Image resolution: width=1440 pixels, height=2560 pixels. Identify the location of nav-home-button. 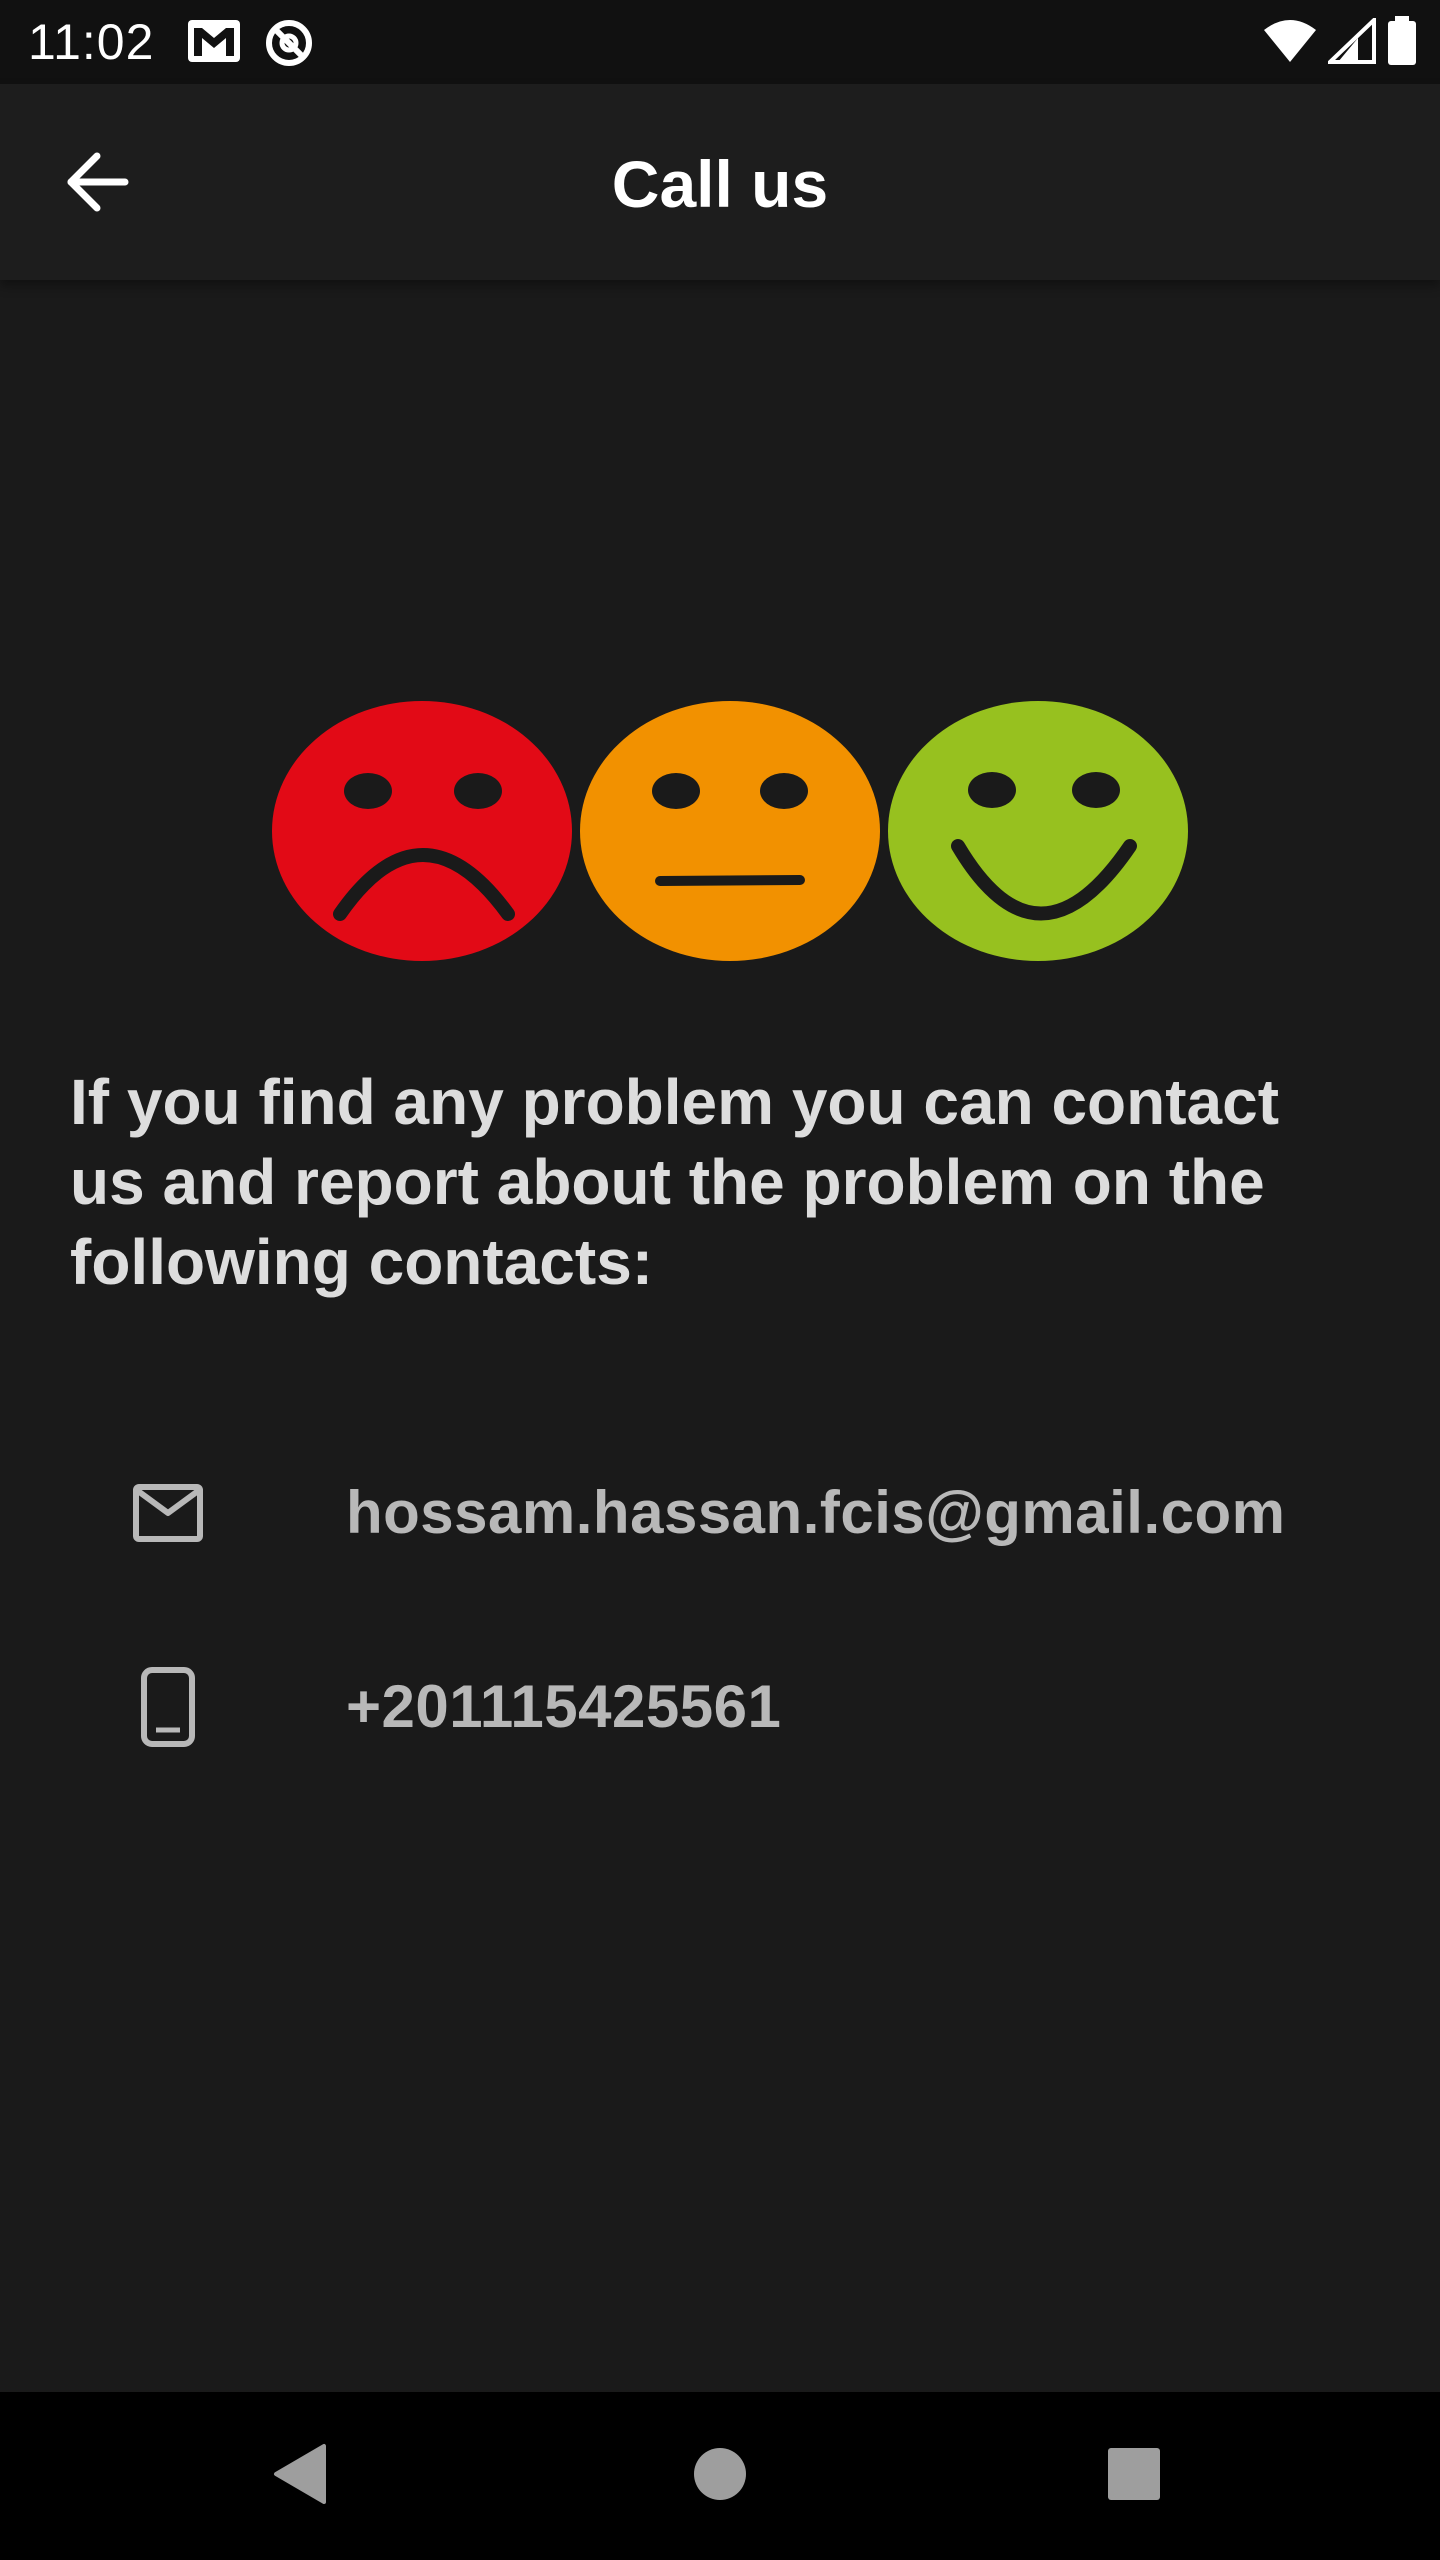
(720, 2476).